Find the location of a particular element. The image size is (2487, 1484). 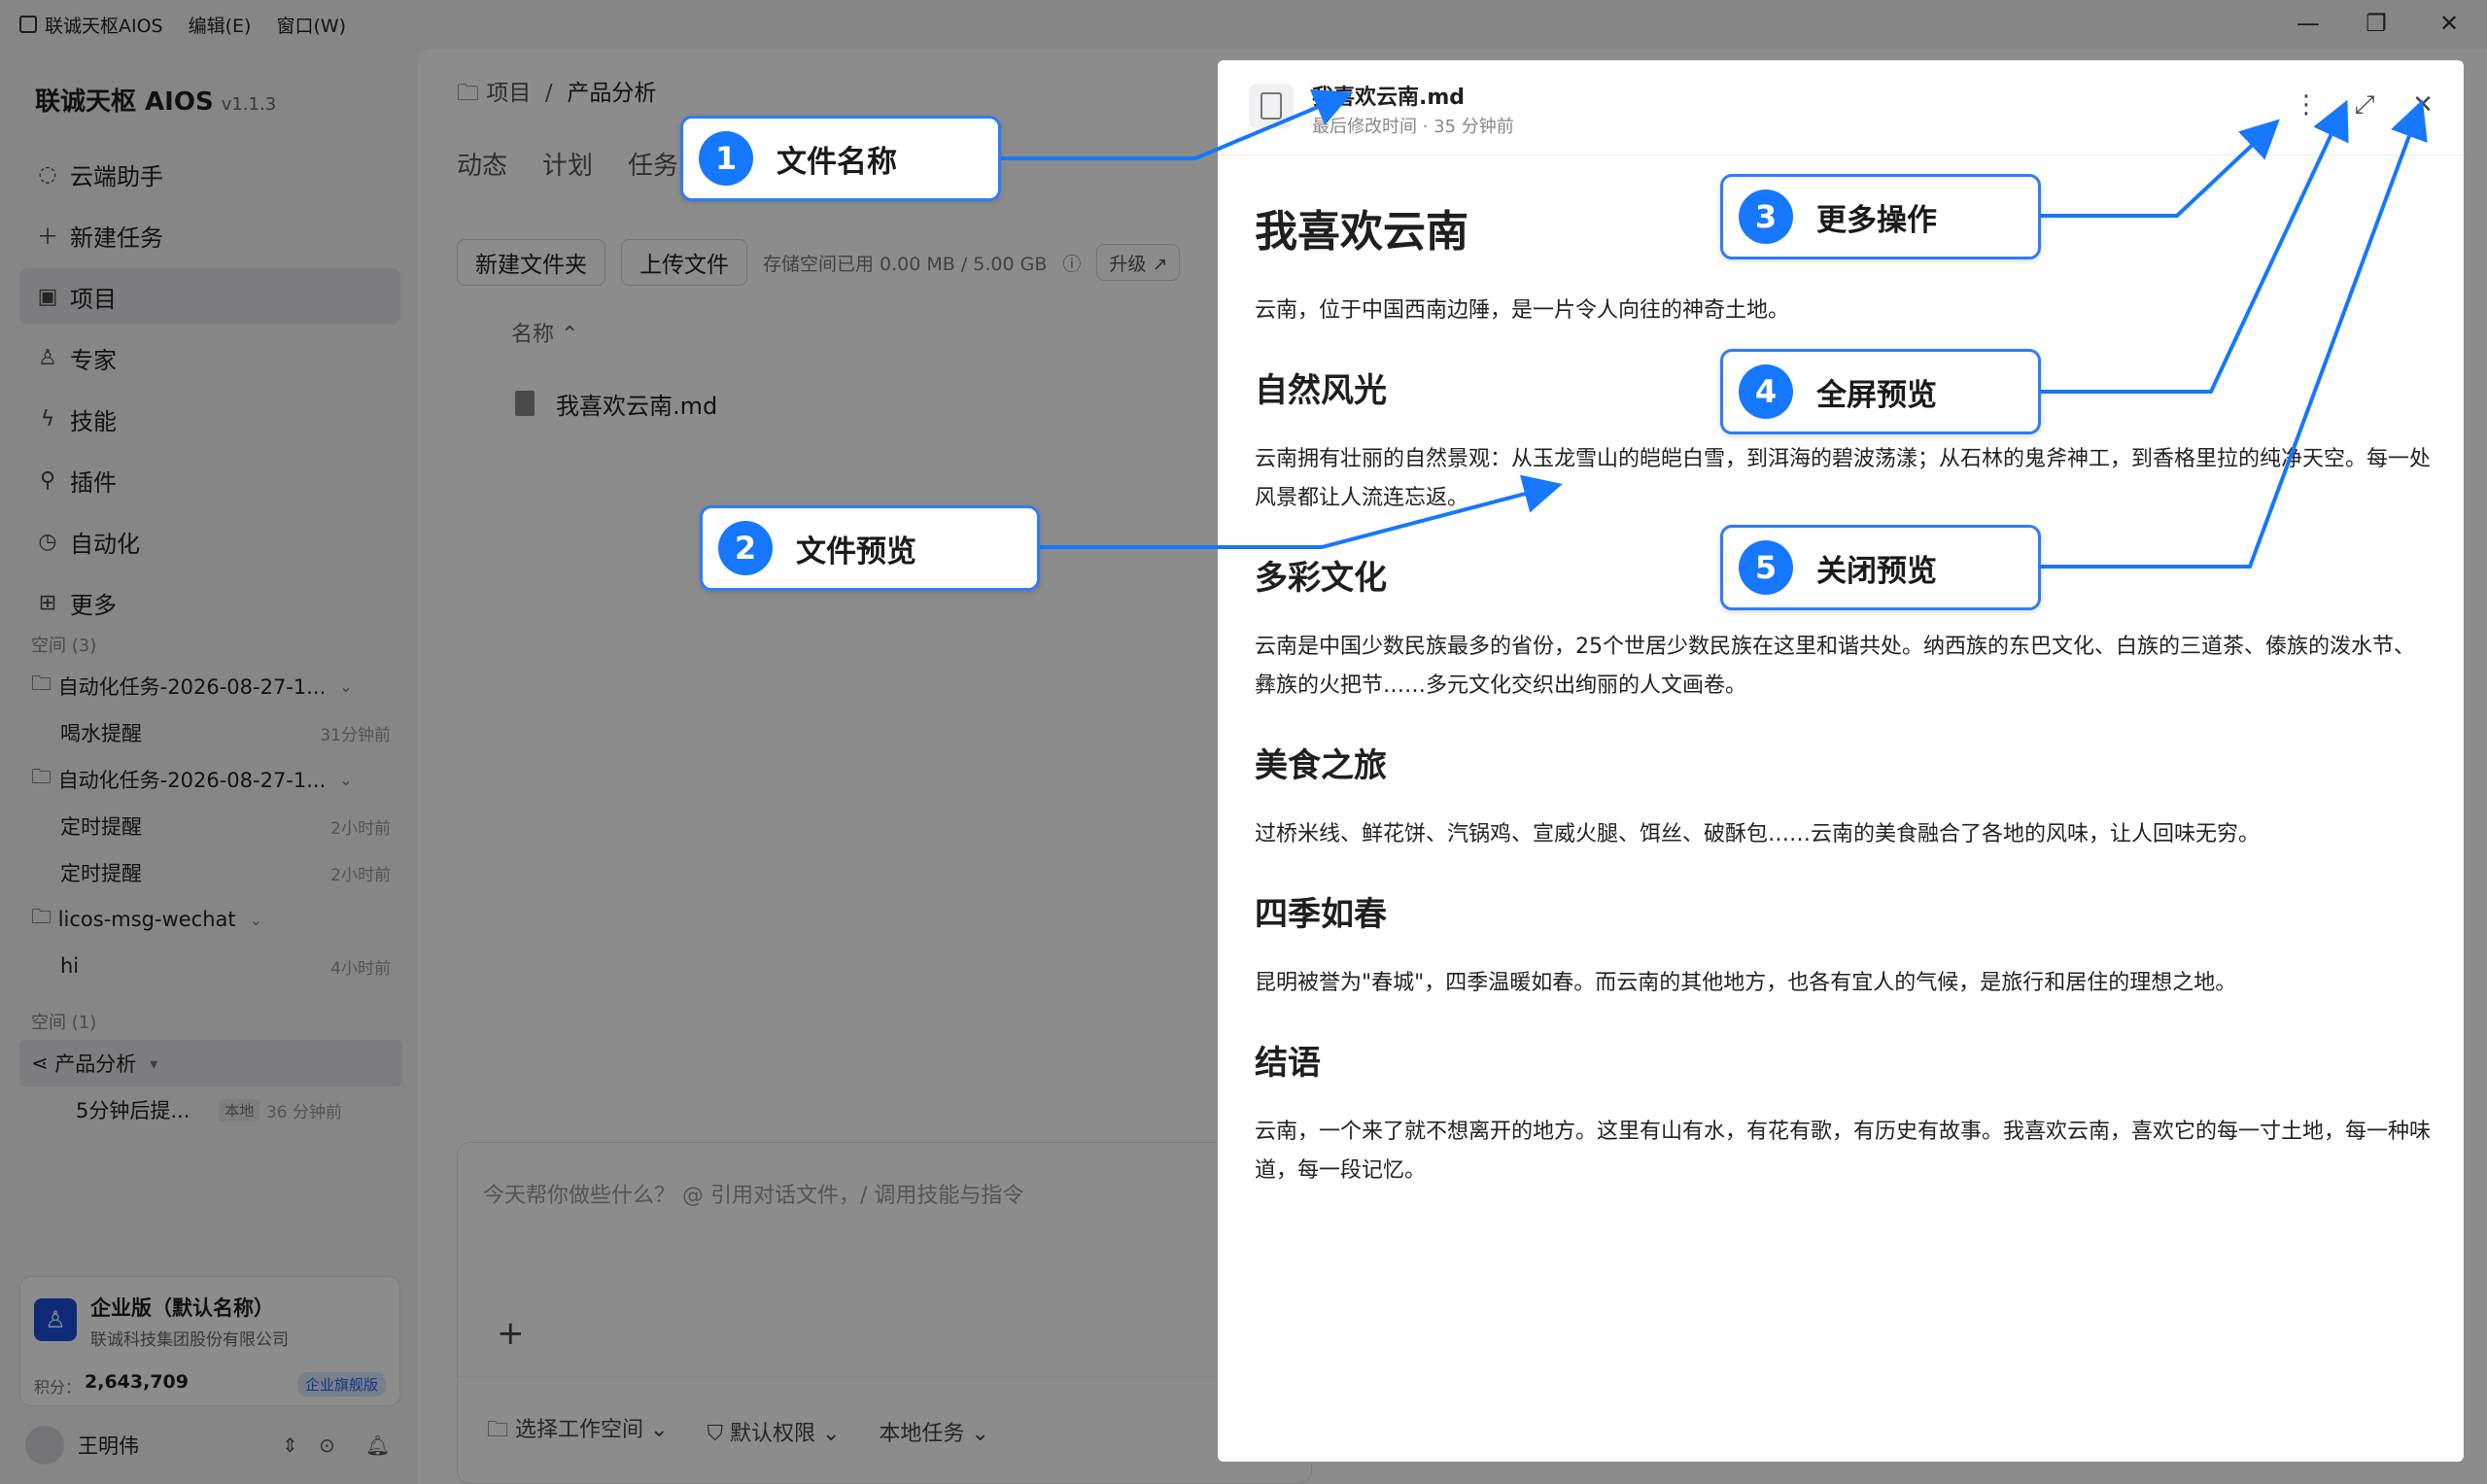

callout-number: 4 is located at coordinates (1766, 391).